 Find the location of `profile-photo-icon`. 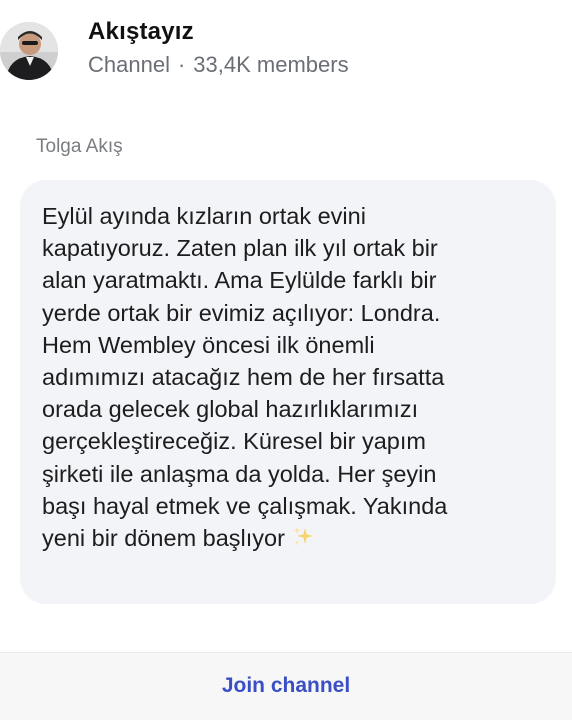

profile-photo-icon is located at coordinates (29, 51).